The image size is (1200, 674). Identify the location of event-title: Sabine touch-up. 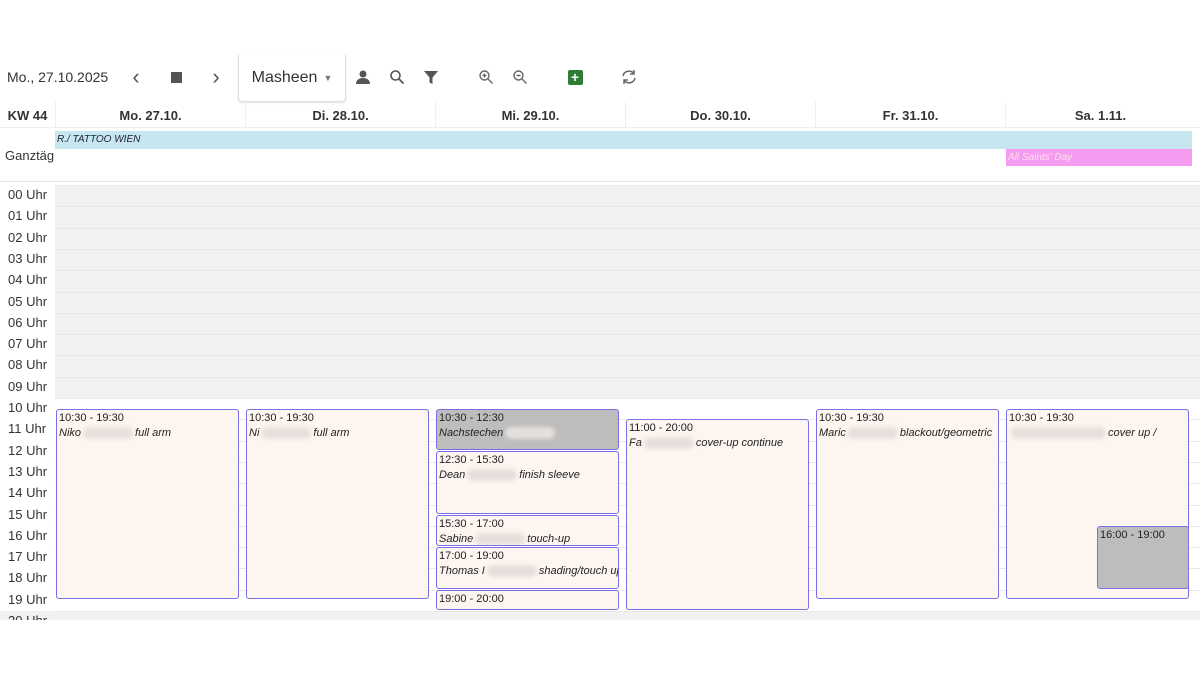
(527, 539).